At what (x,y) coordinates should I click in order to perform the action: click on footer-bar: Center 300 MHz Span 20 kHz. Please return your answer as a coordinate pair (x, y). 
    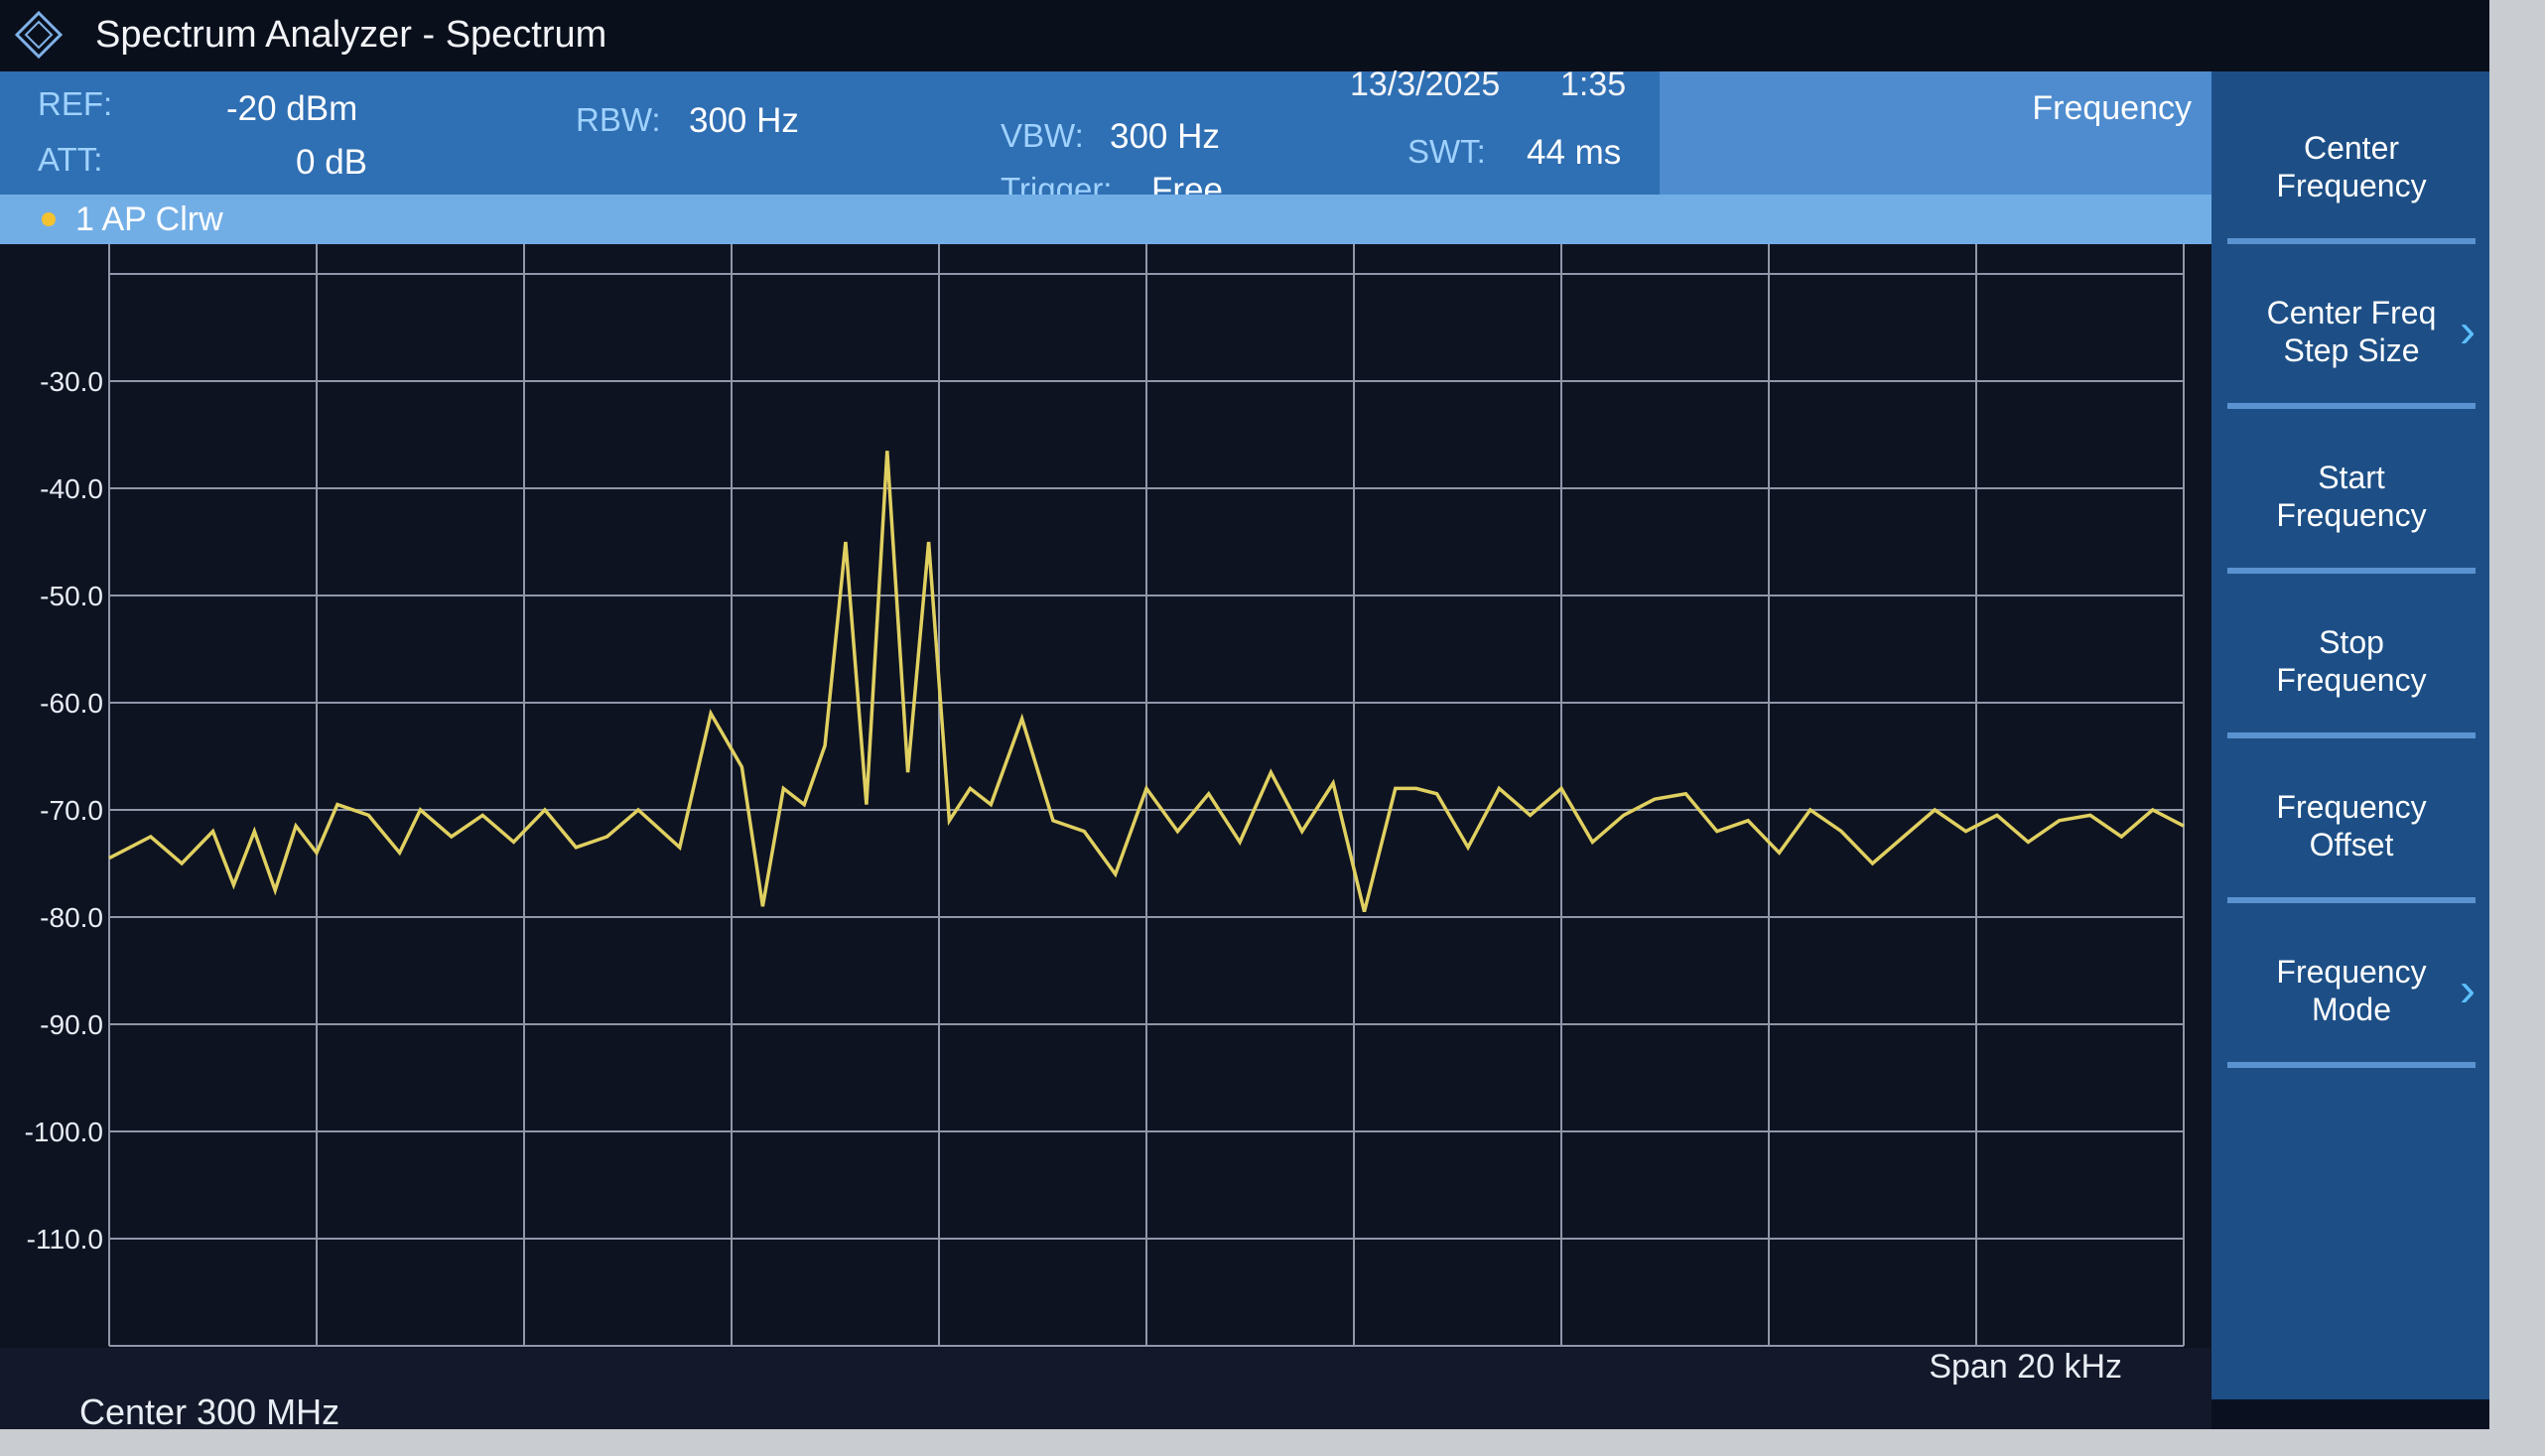
    Looking at the image, I should click on (1105, 1390).